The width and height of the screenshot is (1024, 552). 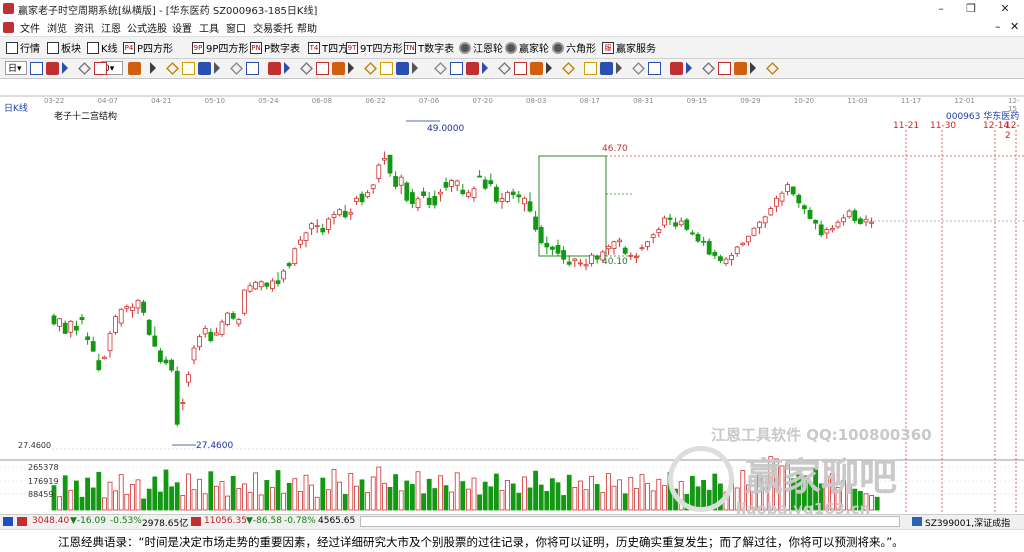 I want to click on sh-index-amount: 2978.65亿, so click(x=165, y=524).